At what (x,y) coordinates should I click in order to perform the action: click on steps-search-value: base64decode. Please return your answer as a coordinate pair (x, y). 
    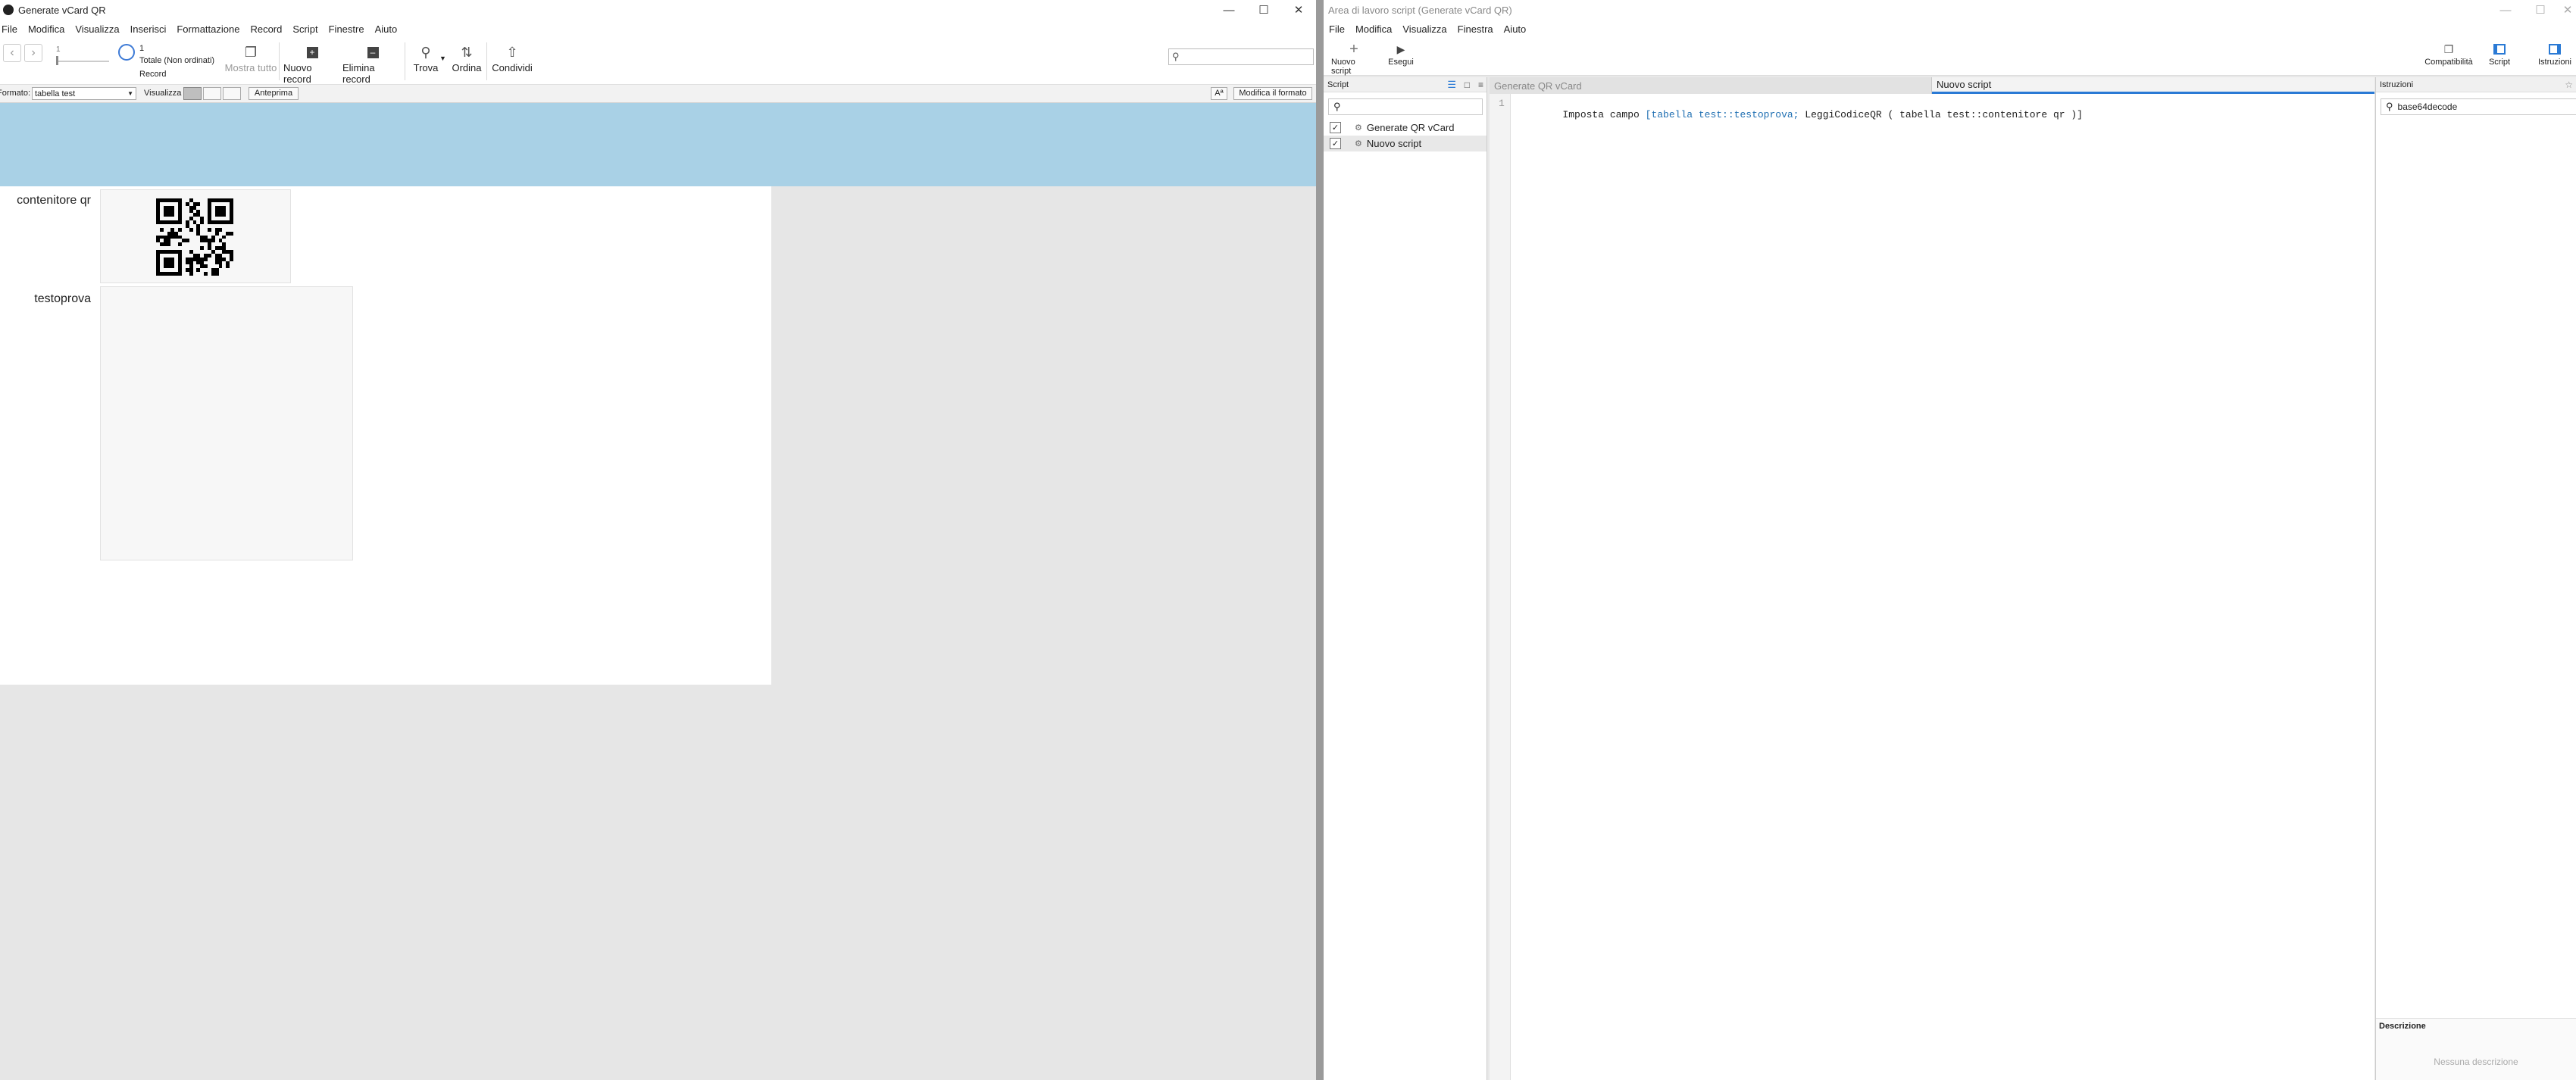
    Looking at the image, I should click on (2428, 106).